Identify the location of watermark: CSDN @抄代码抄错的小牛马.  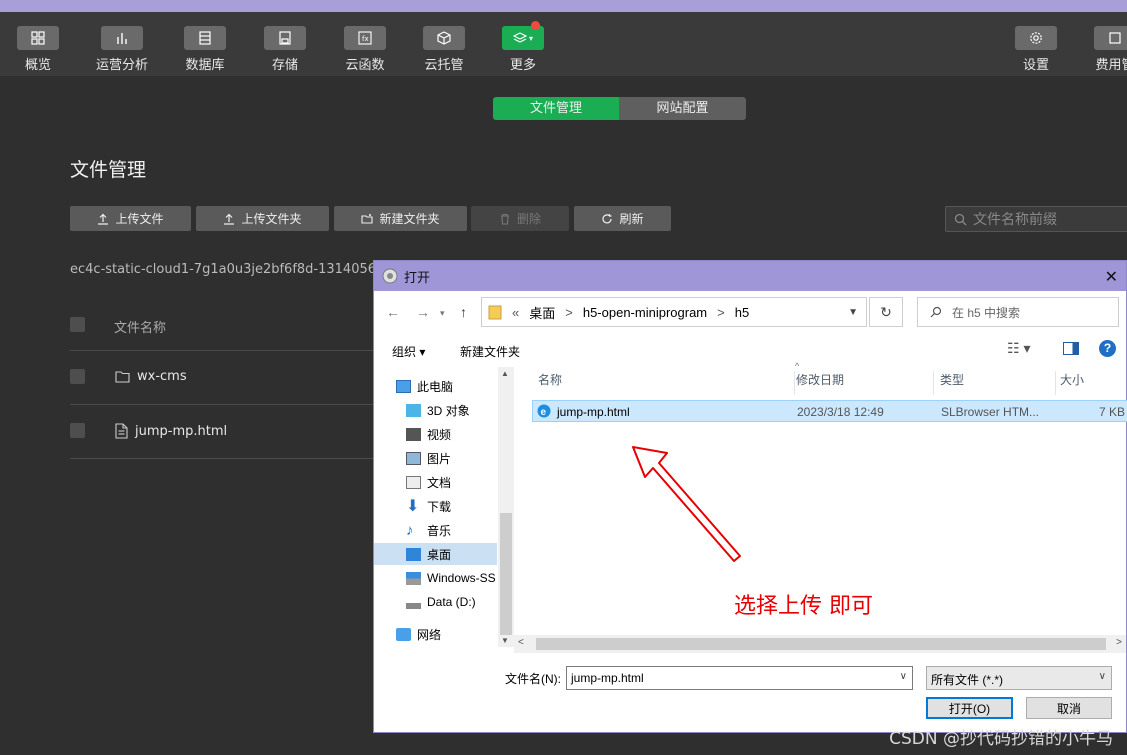
(1001, 739).